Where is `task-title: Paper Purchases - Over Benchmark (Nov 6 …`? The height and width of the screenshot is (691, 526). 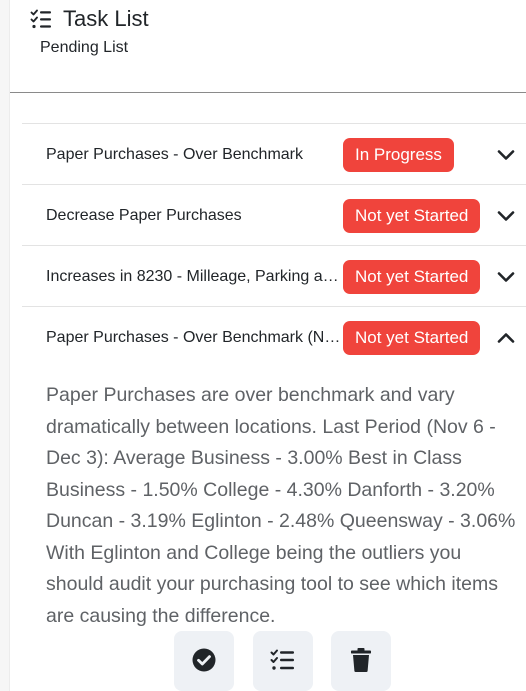 task-title: Paper Purchases - Over Benchmark (Nov 6 … is located at coordinates (194, 337).